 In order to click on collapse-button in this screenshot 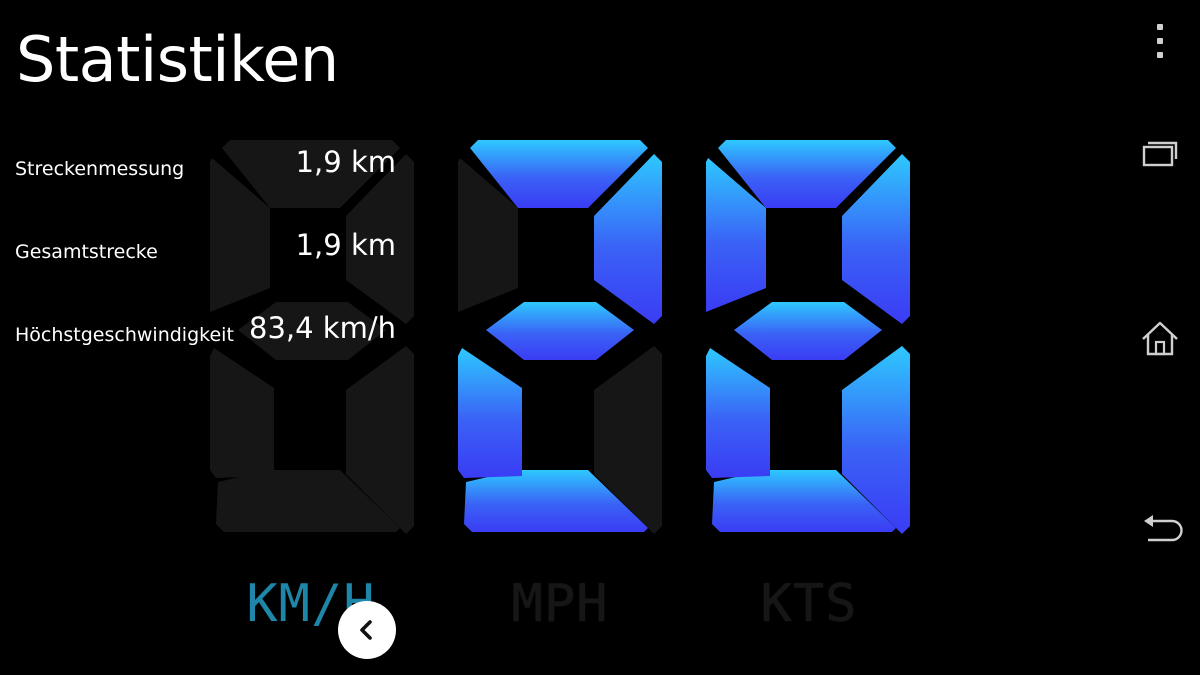, I will do `click(367, 630)`.